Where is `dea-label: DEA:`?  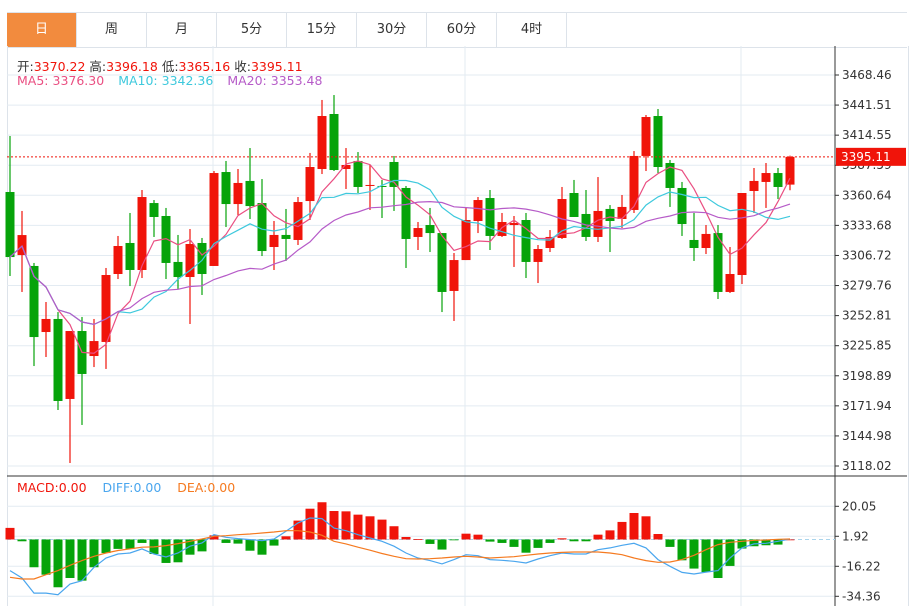 dea-label: DEA: is located at coordinates (192, 487).